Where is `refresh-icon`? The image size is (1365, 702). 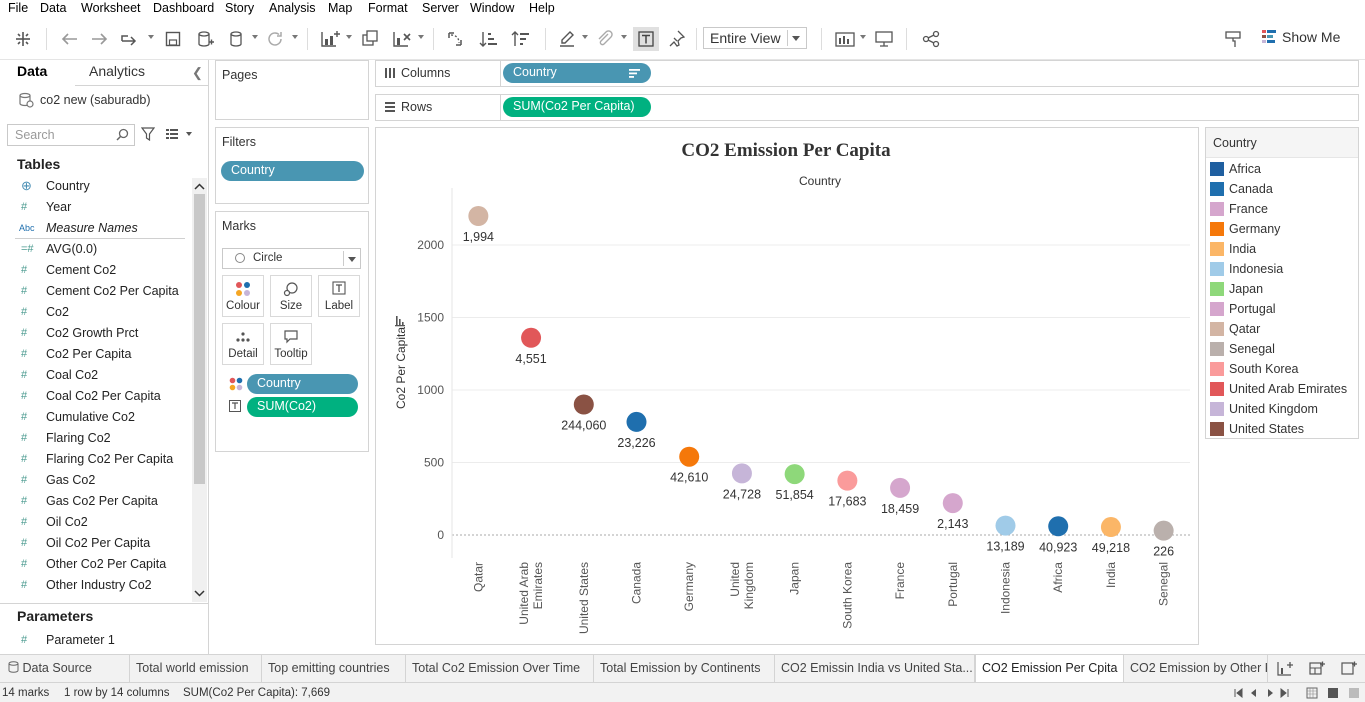
refresh-icon is located at coordinates (275, 39).